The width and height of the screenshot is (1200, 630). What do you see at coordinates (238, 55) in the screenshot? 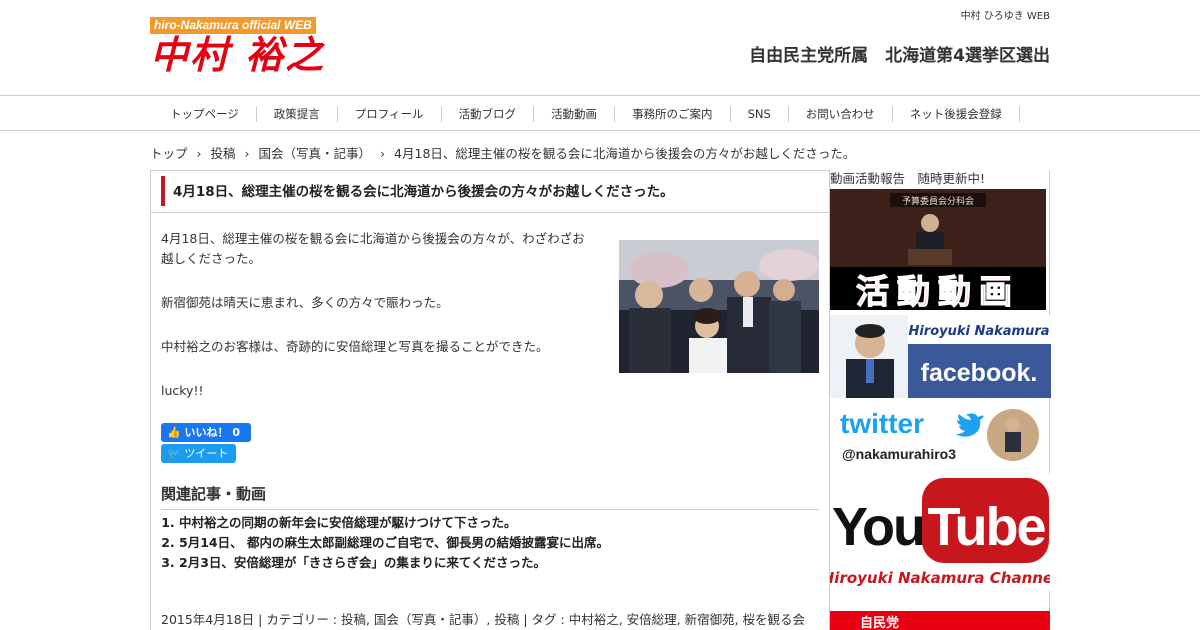
I see `logo-name: 中村 裕之` at bounding box center [238, 55].